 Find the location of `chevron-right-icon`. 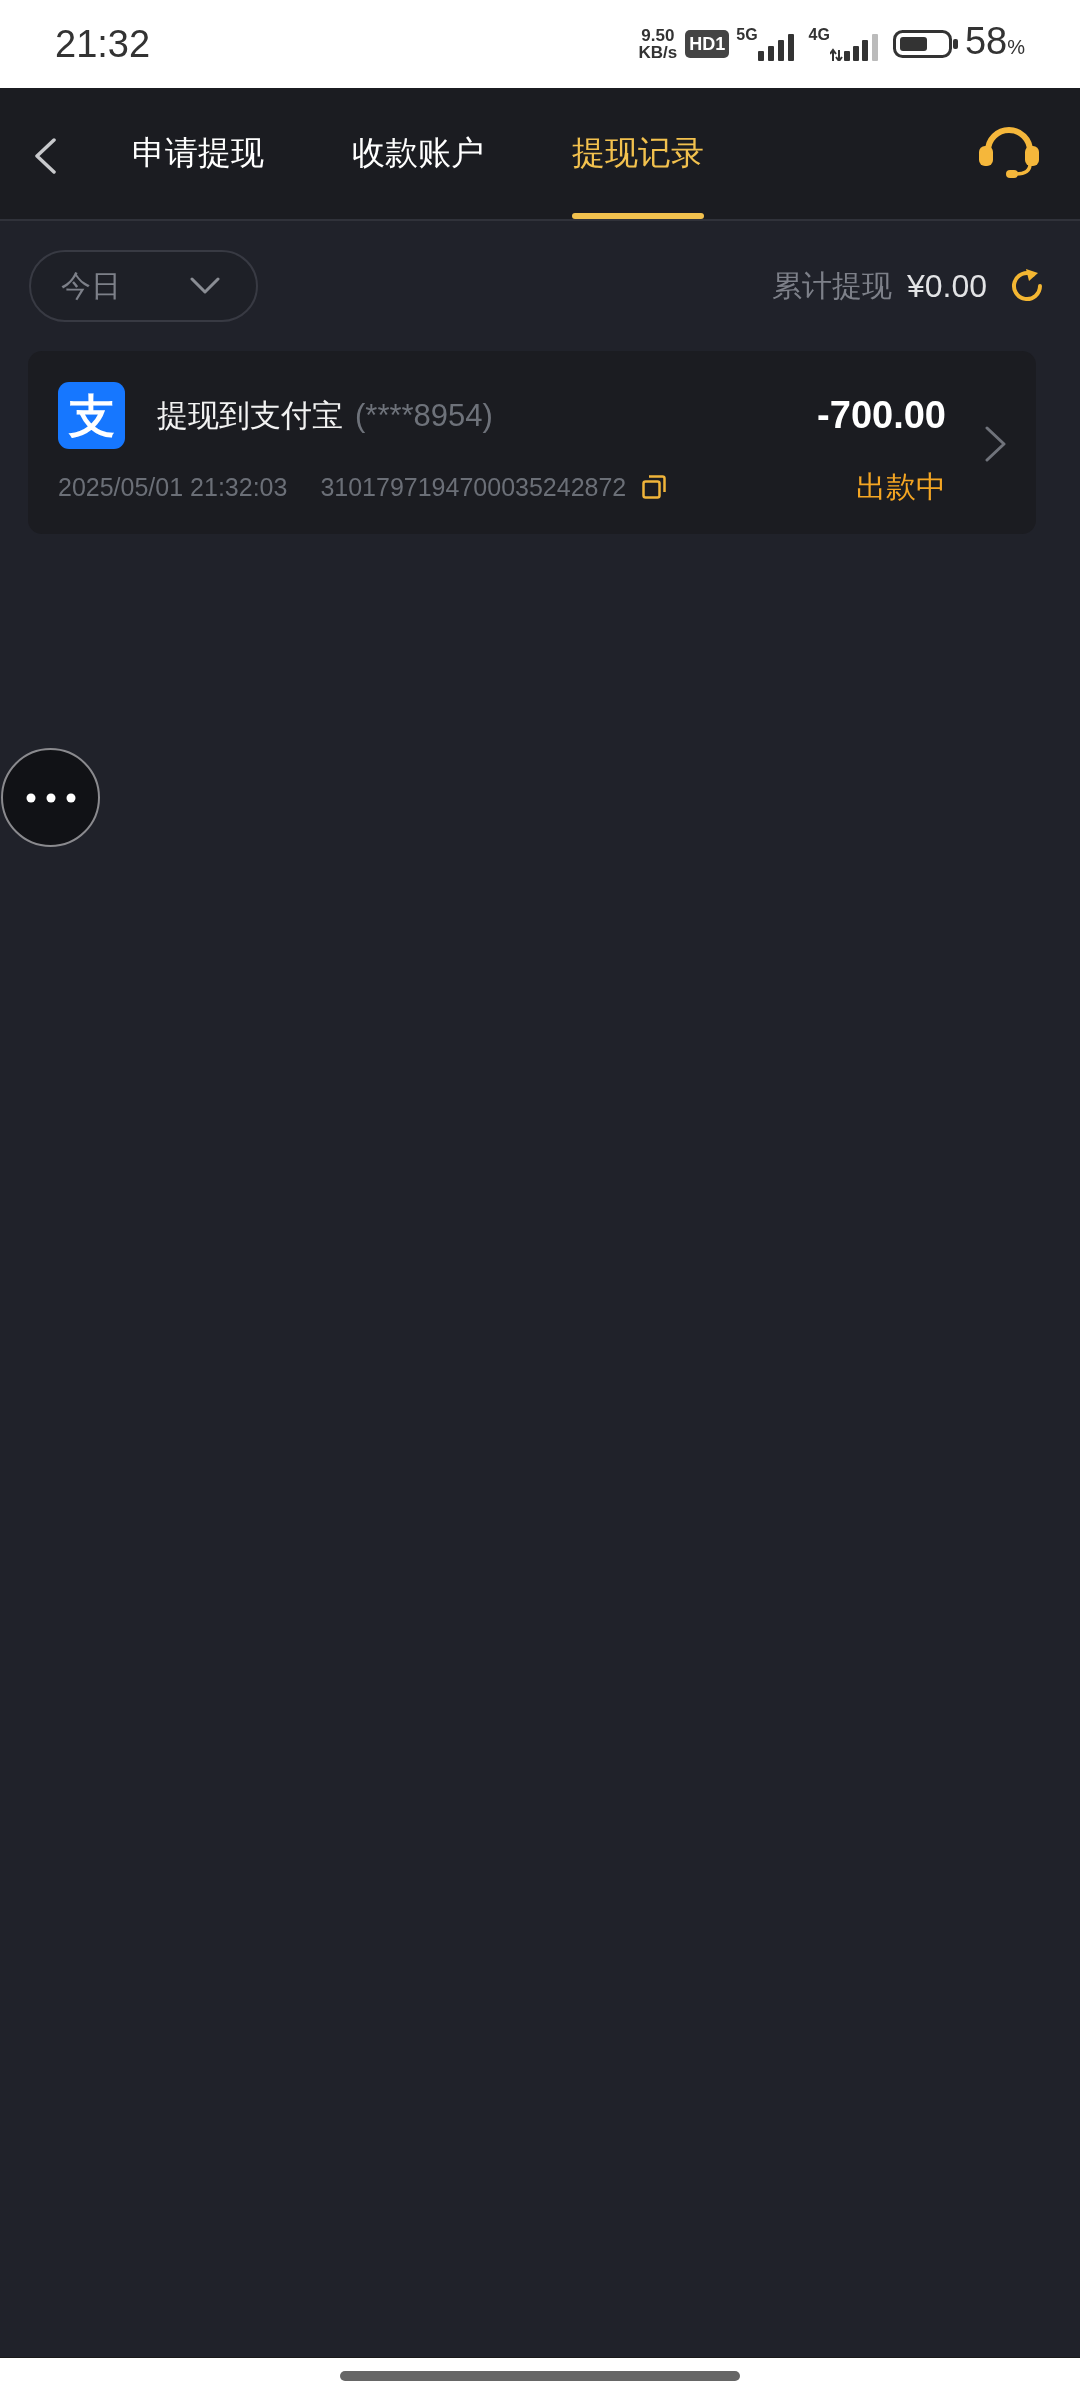

chevron-right-icon is located at coordinates (995, 443).